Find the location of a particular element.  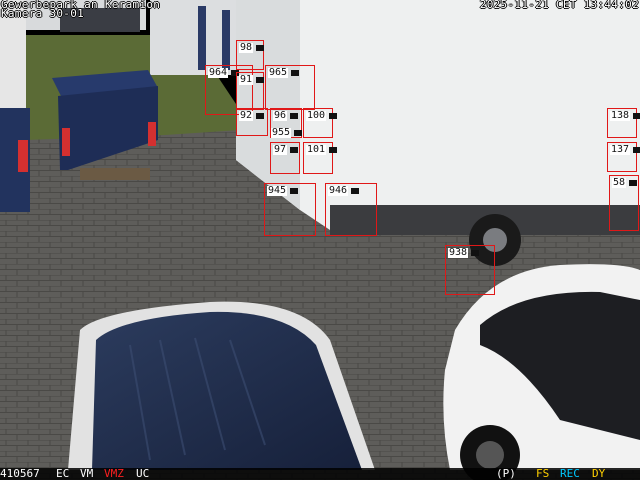

detection-label: 938 is located at coordinates (458, 252).